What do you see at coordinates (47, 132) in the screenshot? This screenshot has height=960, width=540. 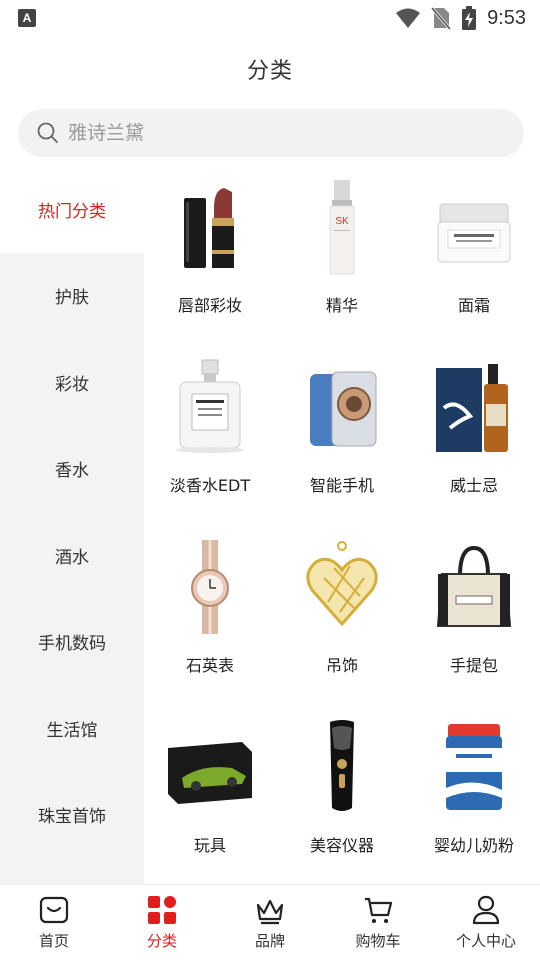 I see `search-icon` at bounding box center [47, 132].